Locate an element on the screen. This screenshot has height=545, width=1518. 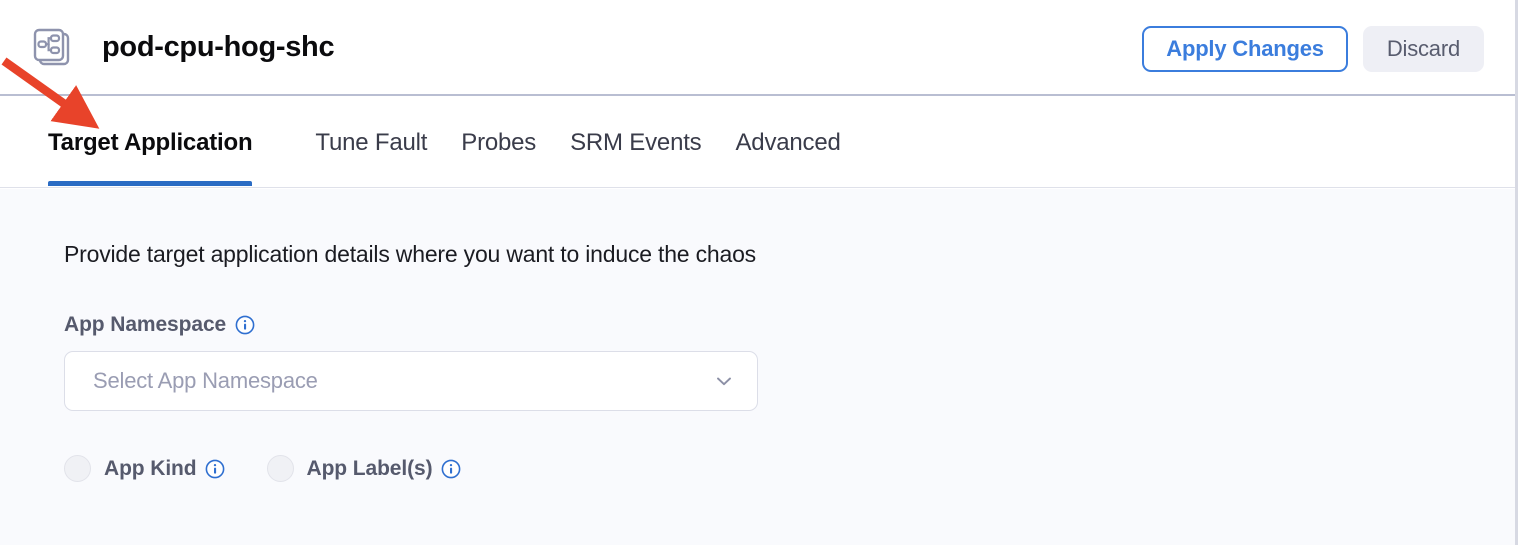
header-actions: Apply Changes Discard is located at coordinates (1313, 49).